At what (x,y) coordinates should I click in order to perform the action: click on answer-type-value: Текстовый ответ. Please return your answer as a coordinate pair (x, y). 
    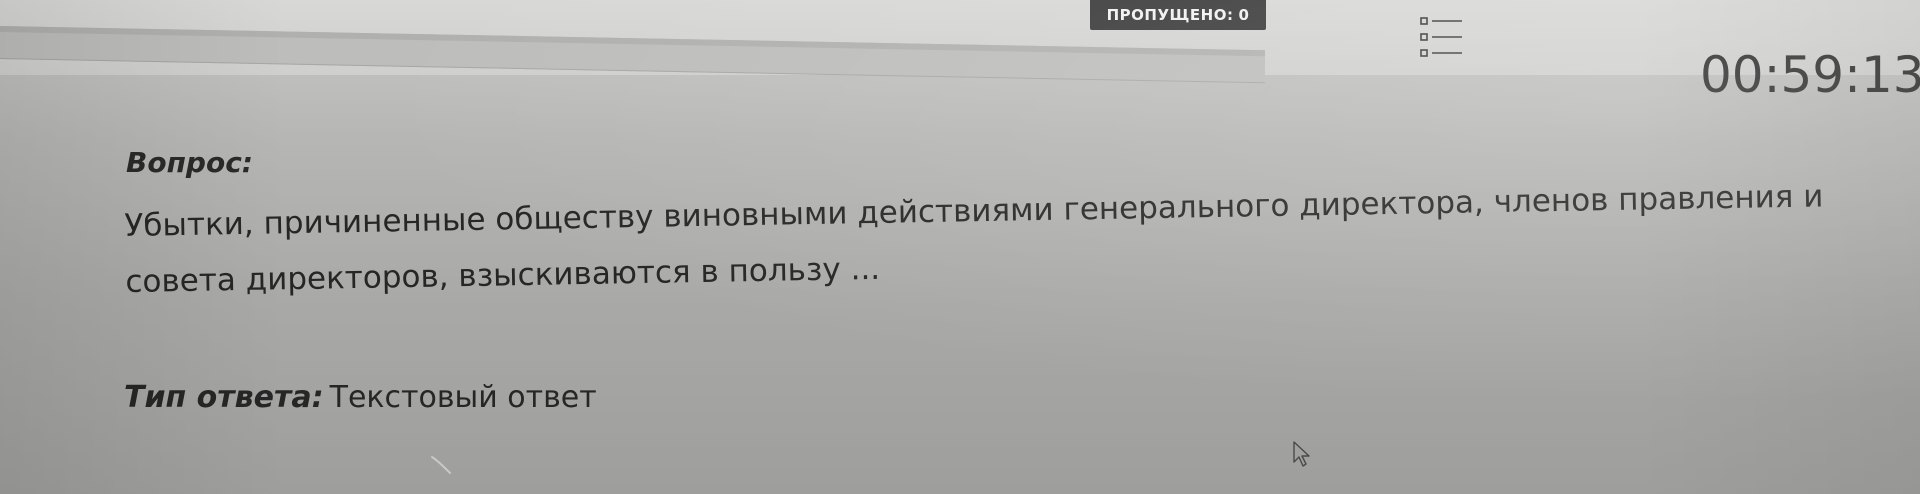
    Looking at the image, I should click on (463, 397).